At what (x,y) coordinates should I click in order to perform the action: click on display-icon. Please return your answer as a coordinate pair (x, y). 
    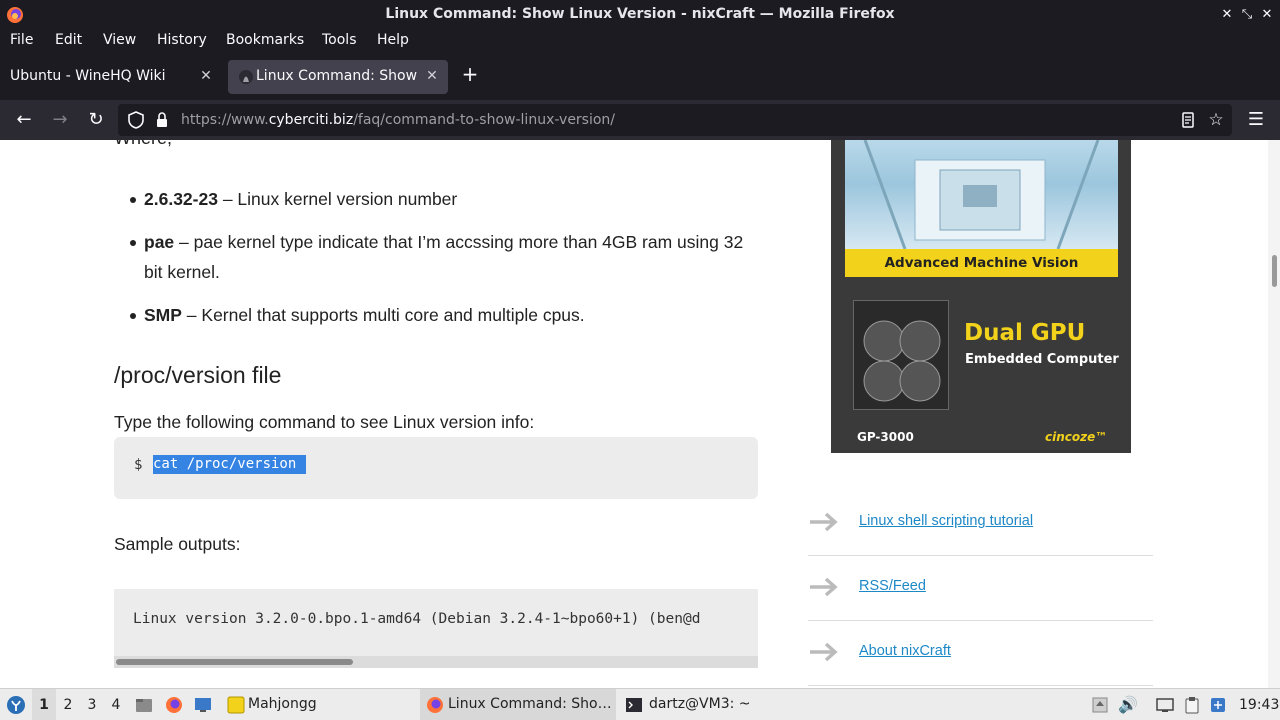
    Looking at the image, I should click on (1165, 705).